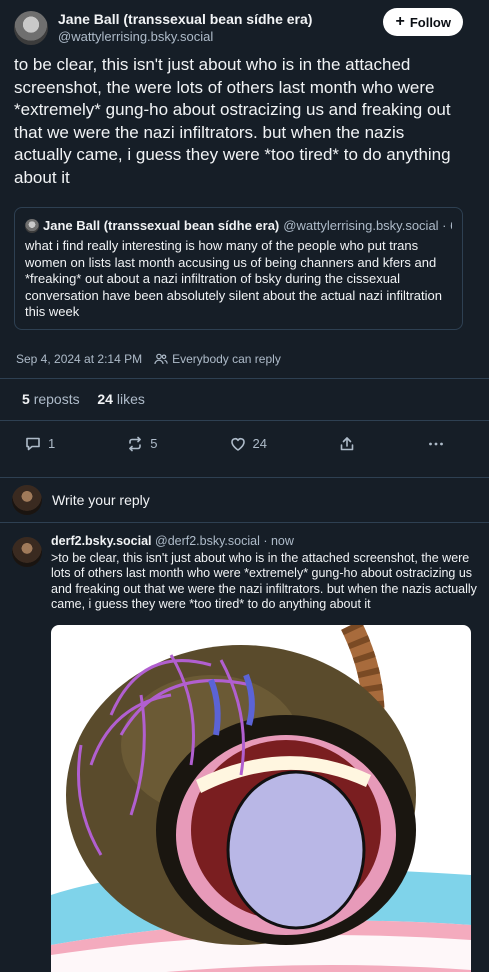  I want to click on repost-action: 5, so click(141, 444).